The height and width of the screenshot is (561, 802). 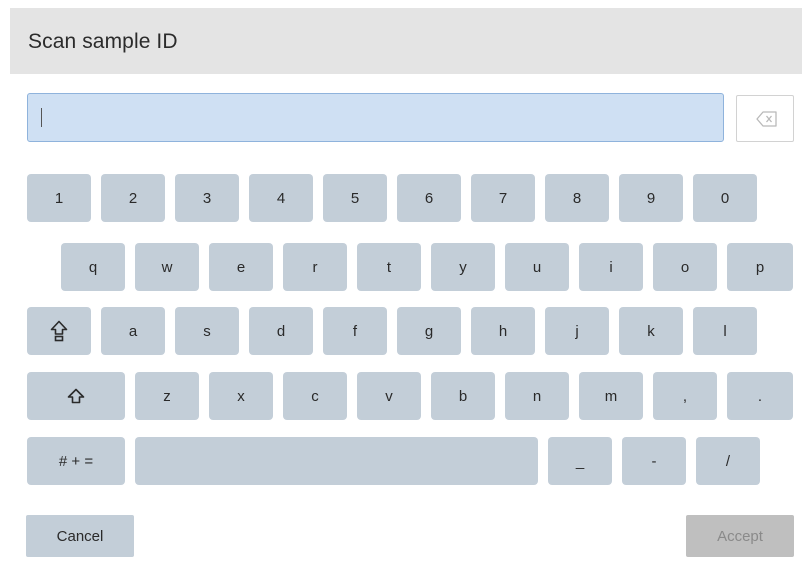 I want to click on space-key, so click(x=336, y=461).